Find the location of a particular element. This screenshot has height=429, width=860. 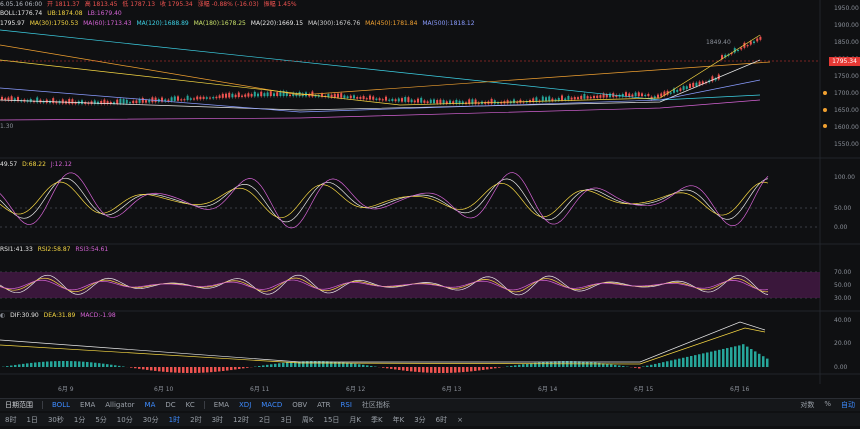

indicator--button: 社区指标 is located at coordinates (376, 405).